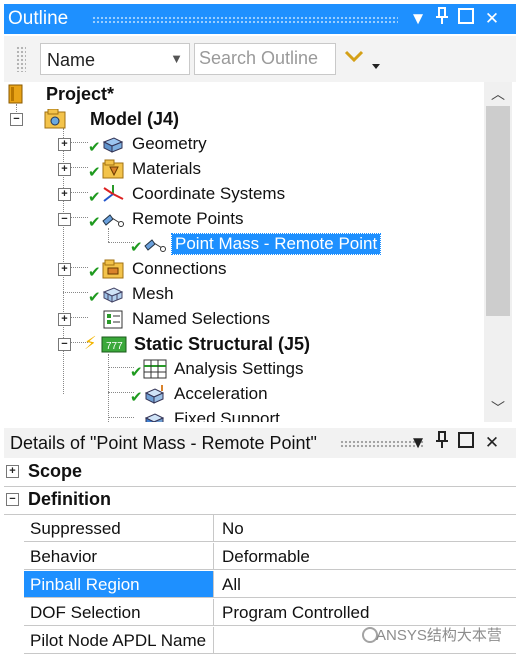 This screenshot has width=522, height=664. Describe the element at coordinates (119, 612) in the screenshot. I see `property-name: DOF Selection` at that location.